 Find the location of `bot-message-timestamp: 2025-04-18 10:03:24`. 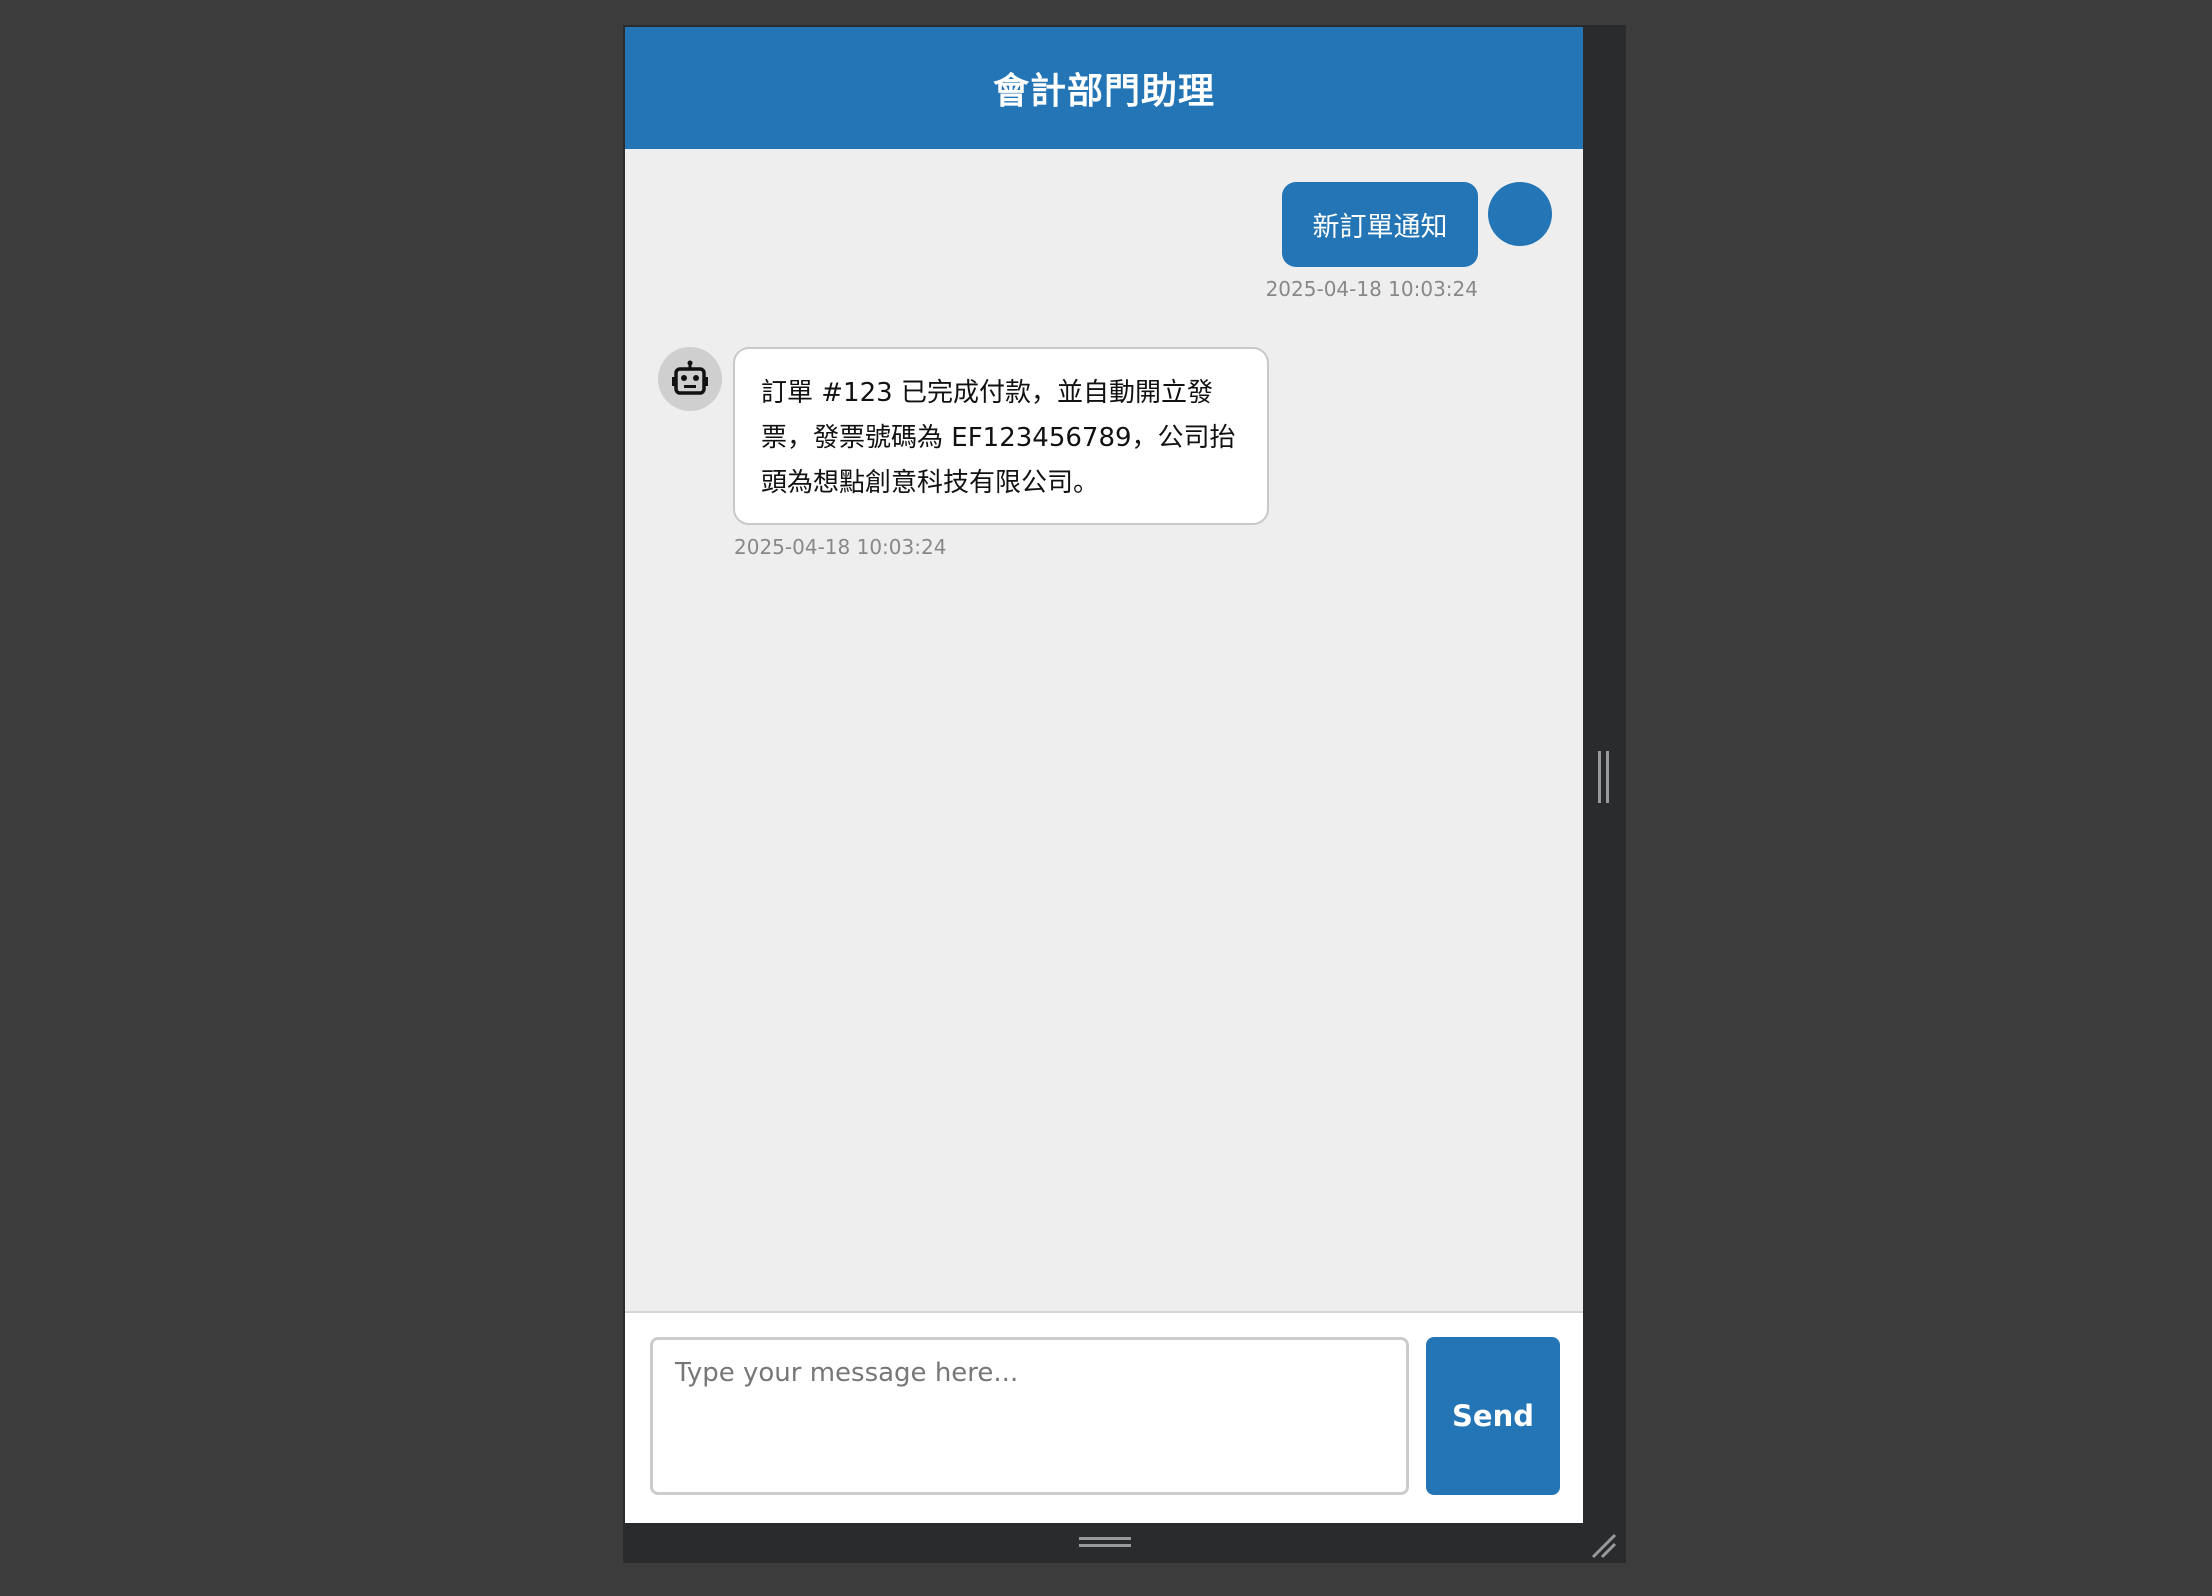

bot-message-timestamp: 2025-04-18 10:03:24 is located at coordinates (840, 547).